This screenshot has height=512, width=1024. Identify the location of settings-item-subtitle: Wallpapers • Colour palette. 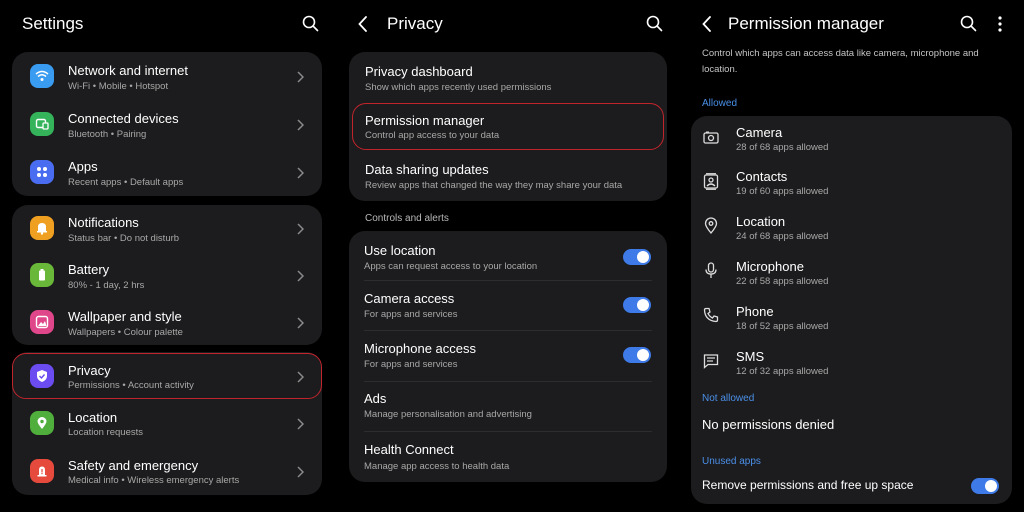
(125, 332).